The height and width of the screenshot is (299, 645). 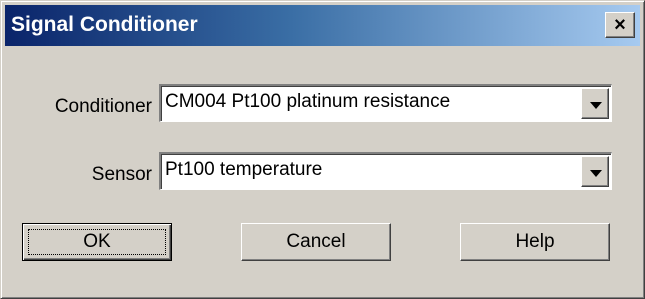 I want to click on help-button-label: Help, so click(x=535, y=241).